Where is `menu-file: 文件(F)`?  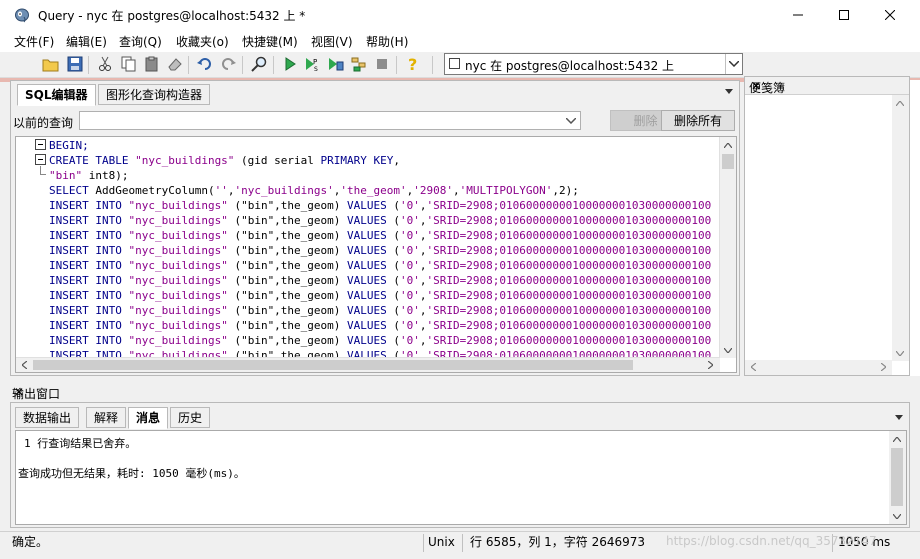
menu-file: 文件(F) is located at coordinates (34, 41).